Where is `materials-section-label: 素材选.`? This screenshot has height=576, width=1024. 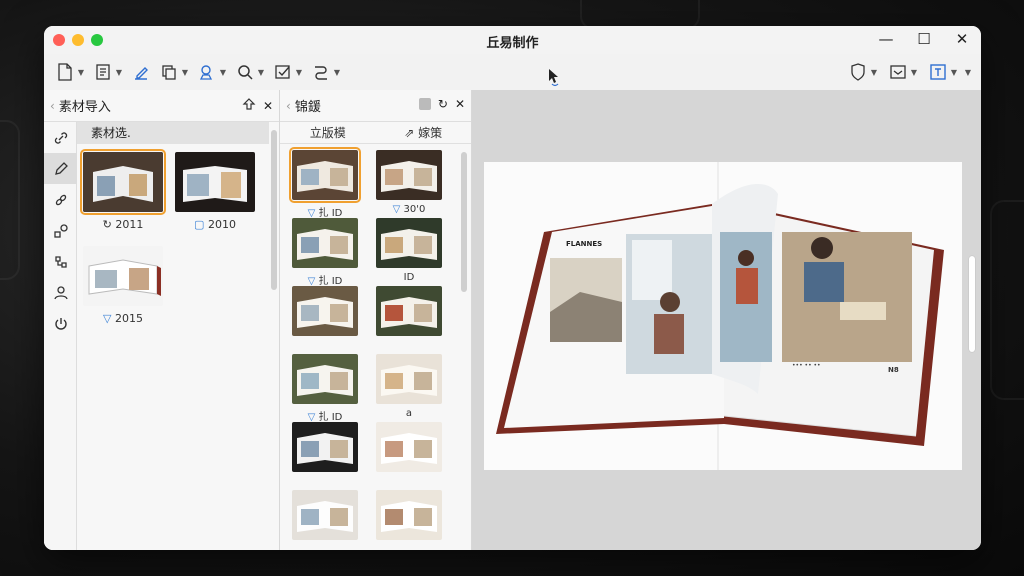 materials-section-label: 素材选. is located at coordinates (173, 133).